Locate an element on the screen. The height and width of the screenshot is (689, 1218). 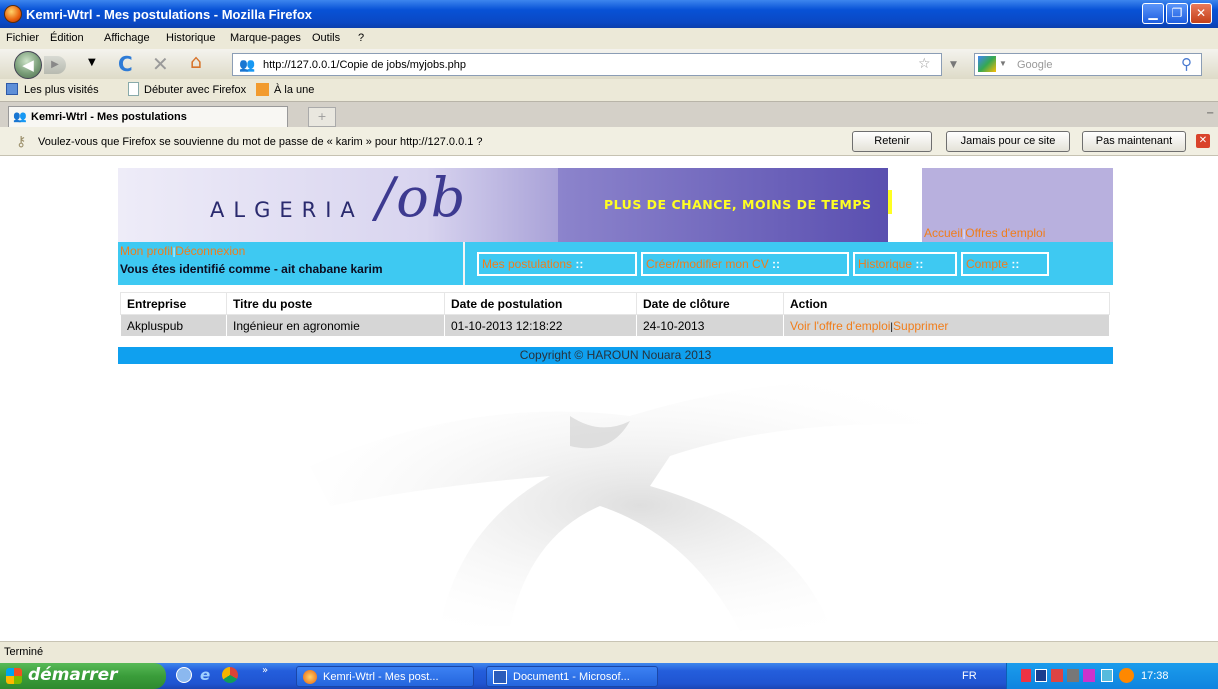
close-notification-icon: ✕ is located at coordinates (1203, 141).